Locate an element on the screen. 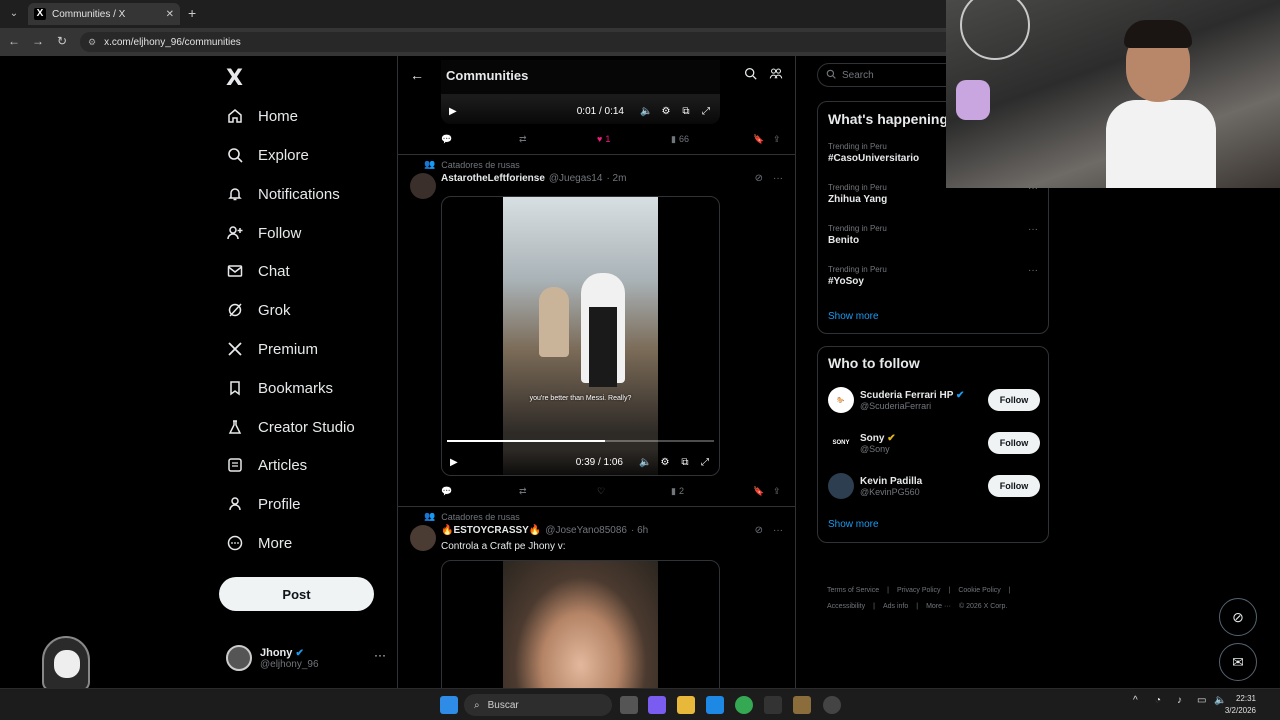 This screenshot has height=720, width=1280. chrome-icon is located at coordinates (744, 705).